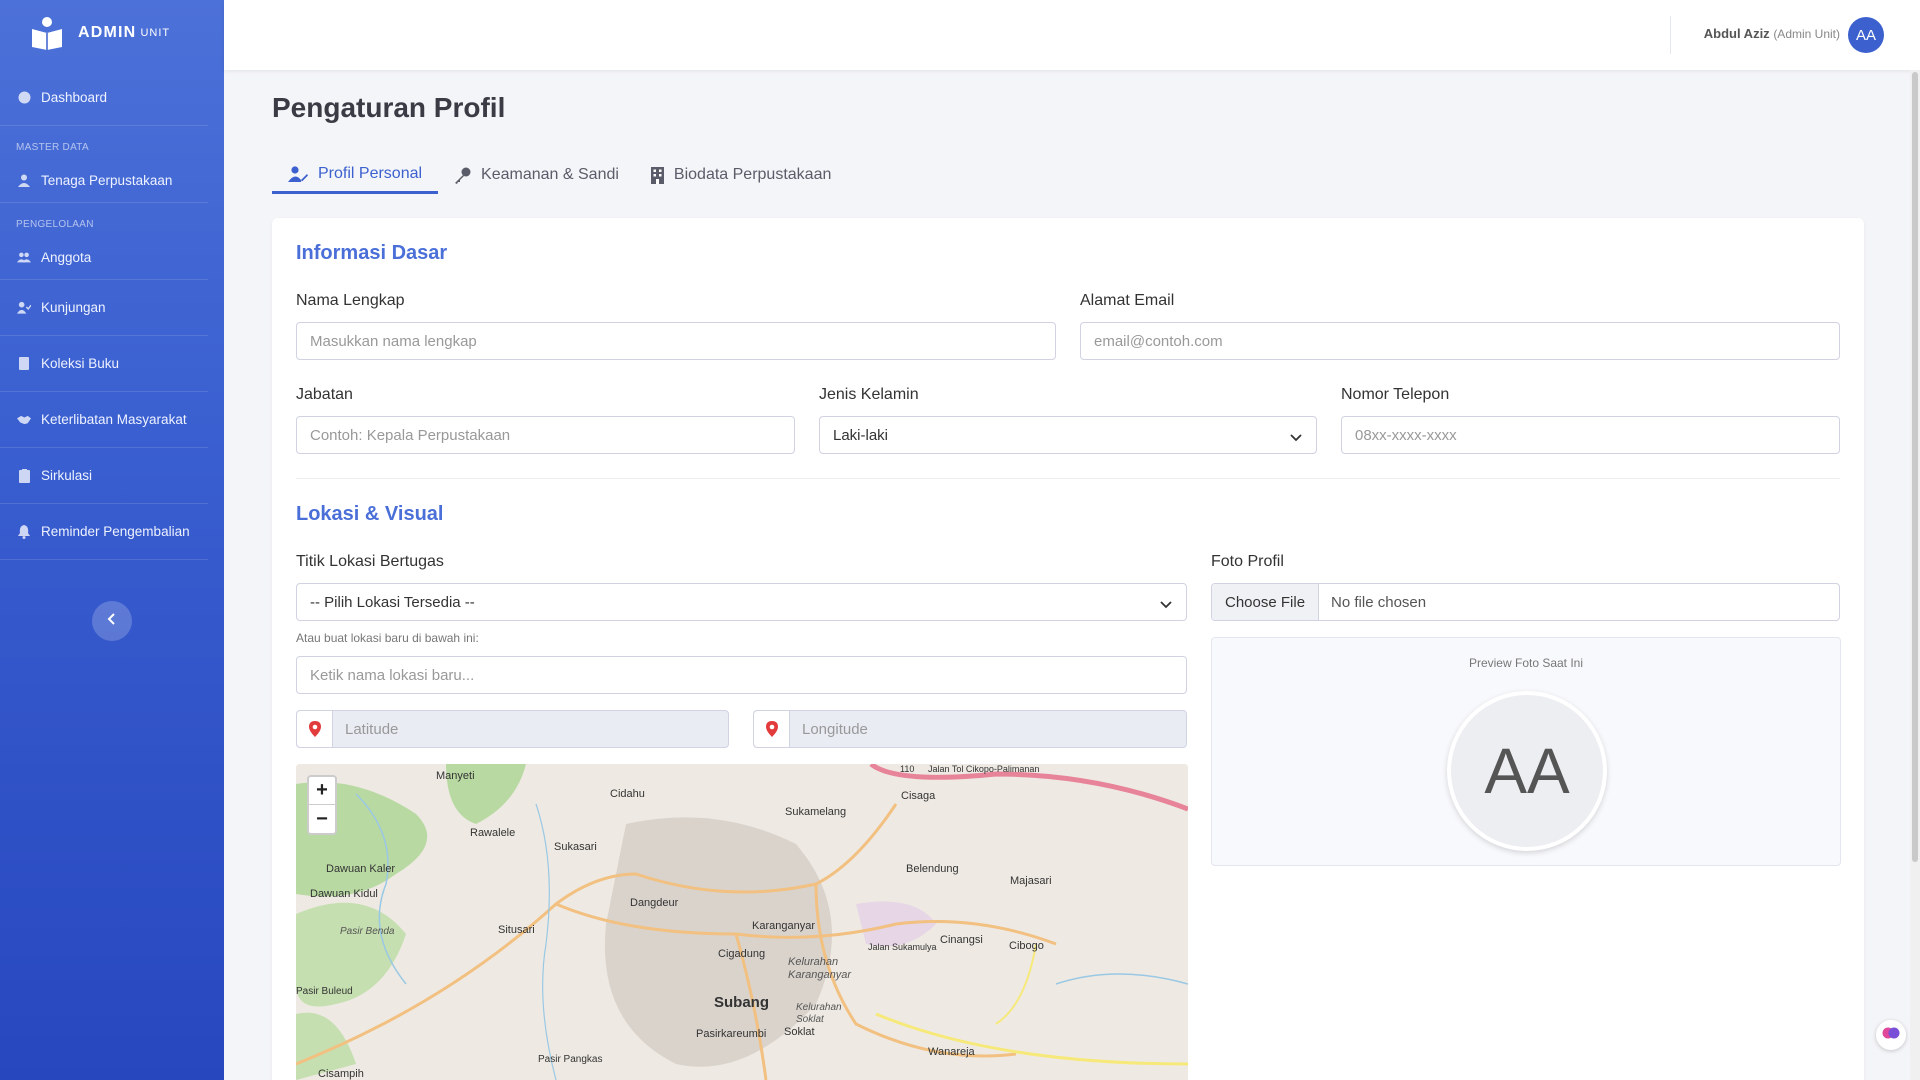  I want to click on section-title-informasi: Informasi Dasar, so click(372, 253).